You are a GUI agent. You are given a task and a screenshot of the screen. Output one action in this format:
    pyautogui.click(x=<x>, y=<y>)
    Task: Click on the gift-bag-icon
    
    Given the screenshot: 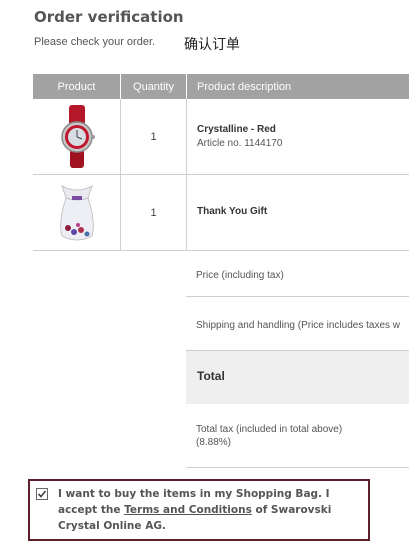 What is the action you would take?
    pyautogui.click(x=77, y=213)
    